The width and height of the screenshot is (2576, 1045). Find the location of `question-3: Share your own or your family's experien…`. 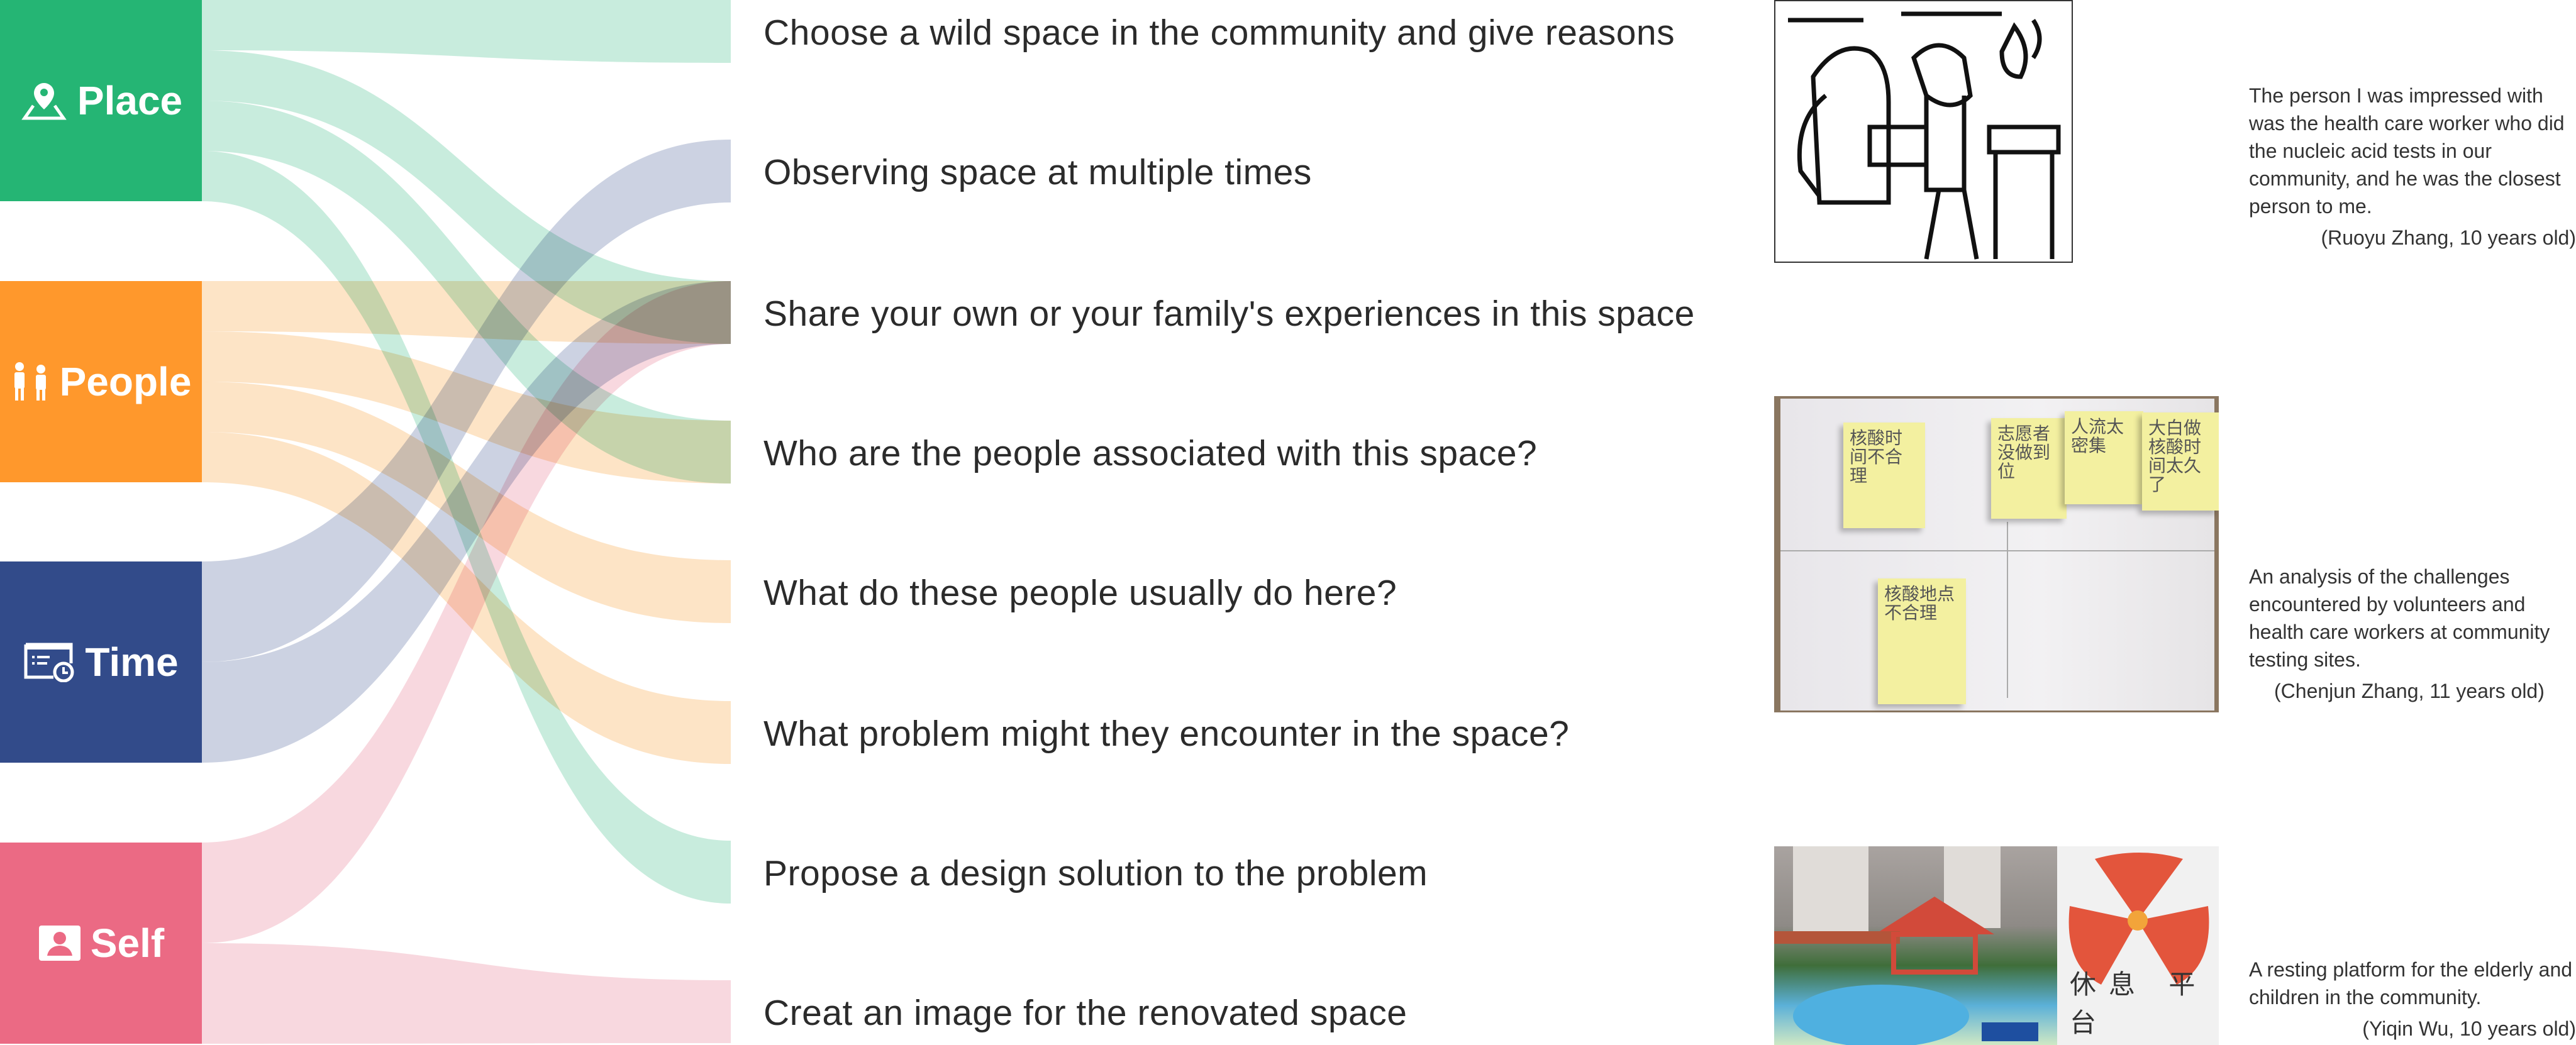

question-3: Share your own or your family's experien… is located at coordinates (1229, 314).